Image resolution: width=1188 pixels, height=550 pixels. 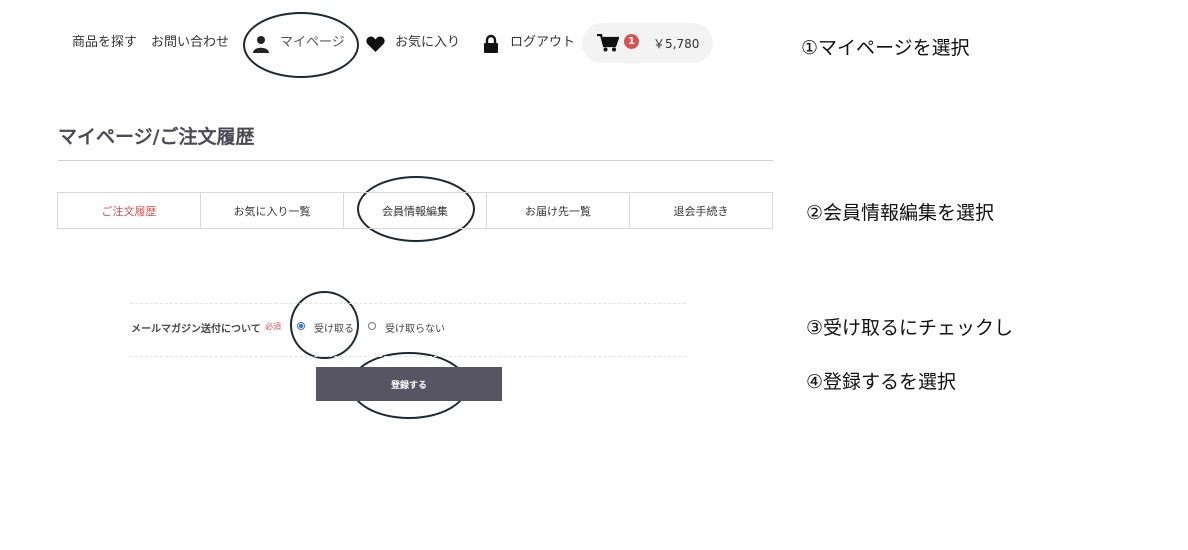 What do you see at coordinates (608, 44) in the screenshot?
I see `cart-icon` at bounding box center [608, 44].